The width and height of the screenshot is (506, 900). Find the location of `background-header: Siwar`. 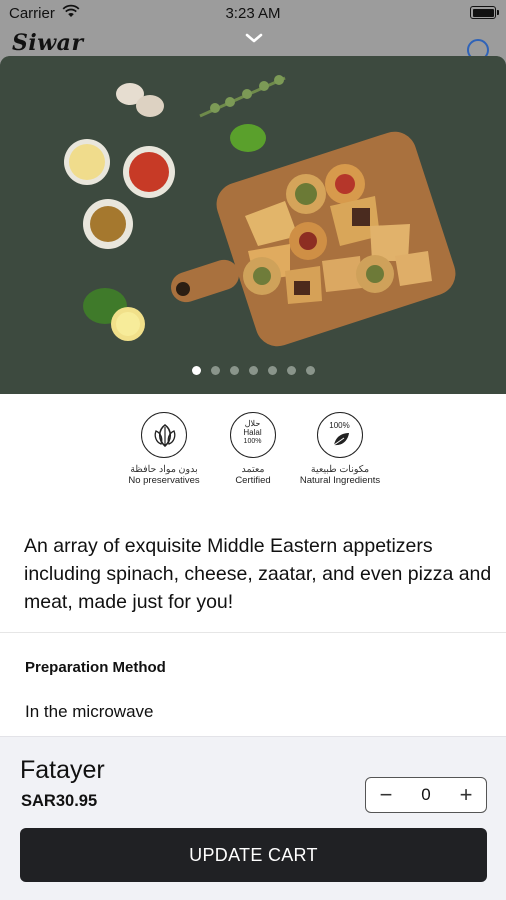

background-header: Siwar is located at coordinates (253, 44).